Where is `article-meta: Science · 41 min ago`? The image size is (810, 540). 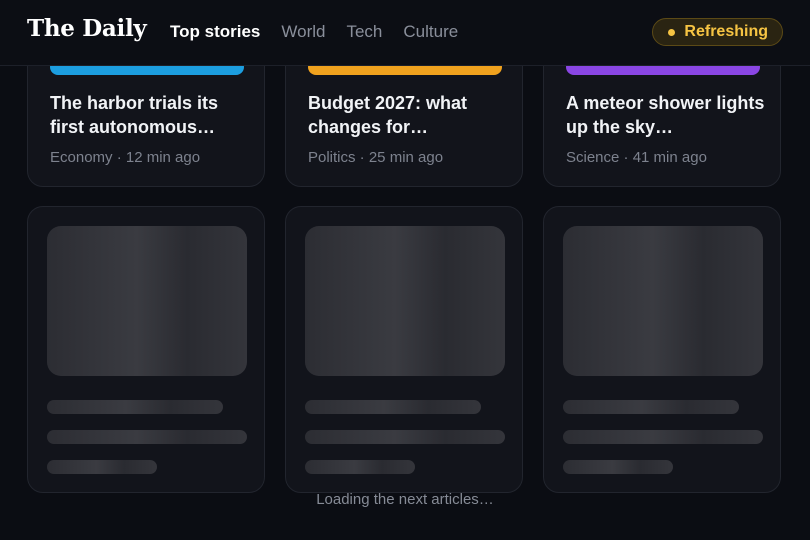 article-meta: Science · 41 min ago is located at coordinates (636, 157).